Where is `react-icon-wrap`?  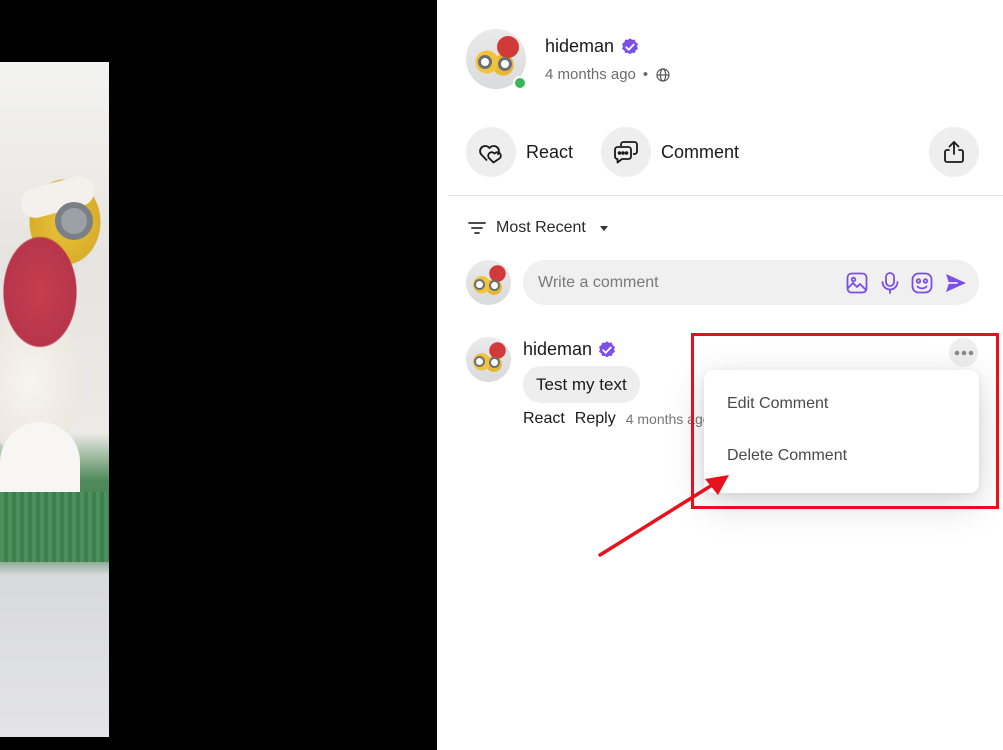
react-icon-wrap is located at coordinates (491, 152).